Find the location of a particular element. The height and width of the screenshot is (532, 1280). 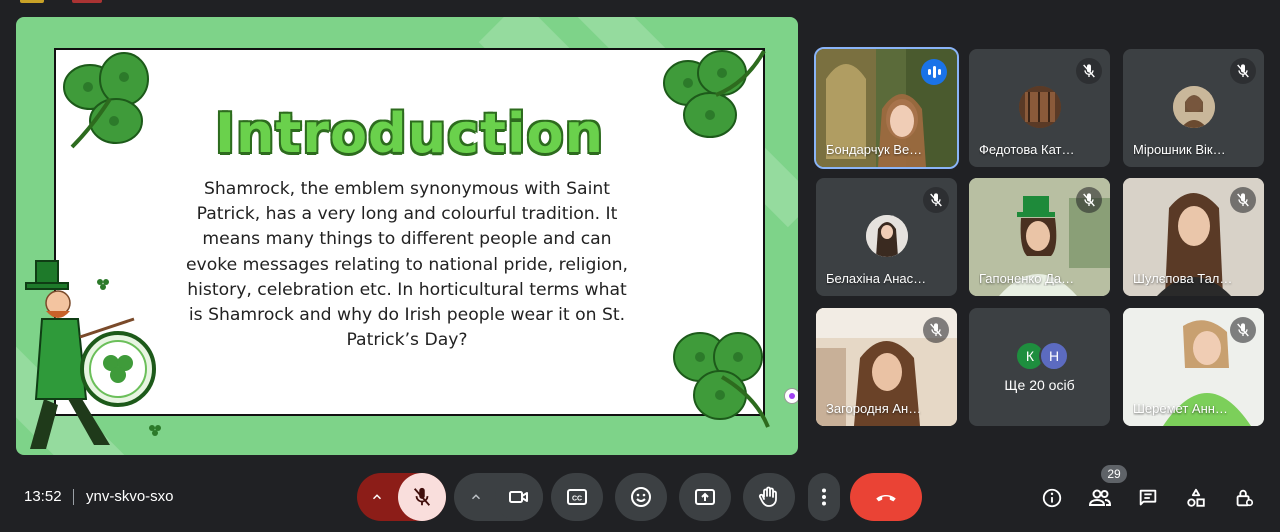

avatar: Н is located at coordinates (1054, 356).